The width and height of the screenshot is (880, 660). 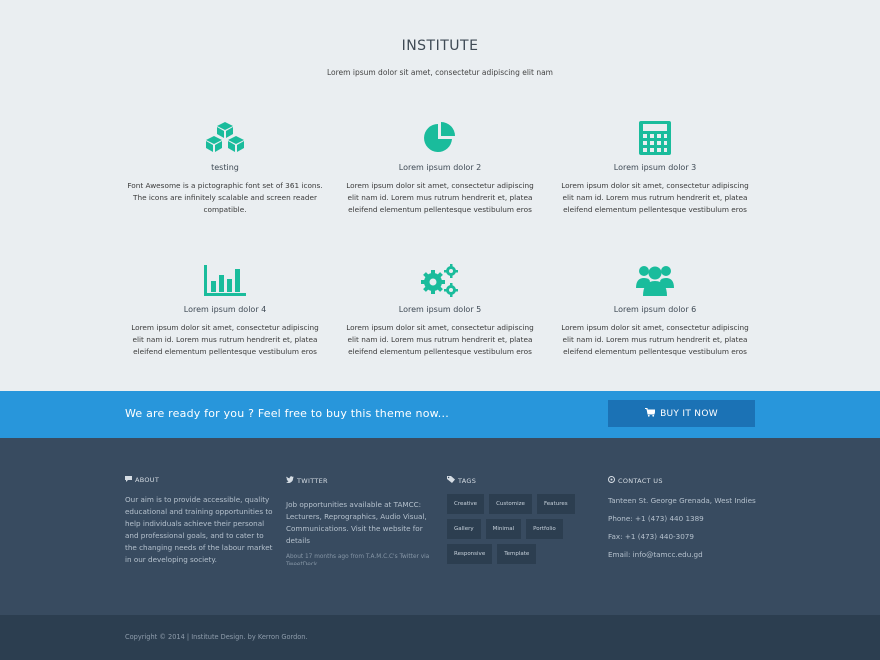 I want to click on feature-title: Lorem ipsum dolor 5, so click(x=440, y=309).